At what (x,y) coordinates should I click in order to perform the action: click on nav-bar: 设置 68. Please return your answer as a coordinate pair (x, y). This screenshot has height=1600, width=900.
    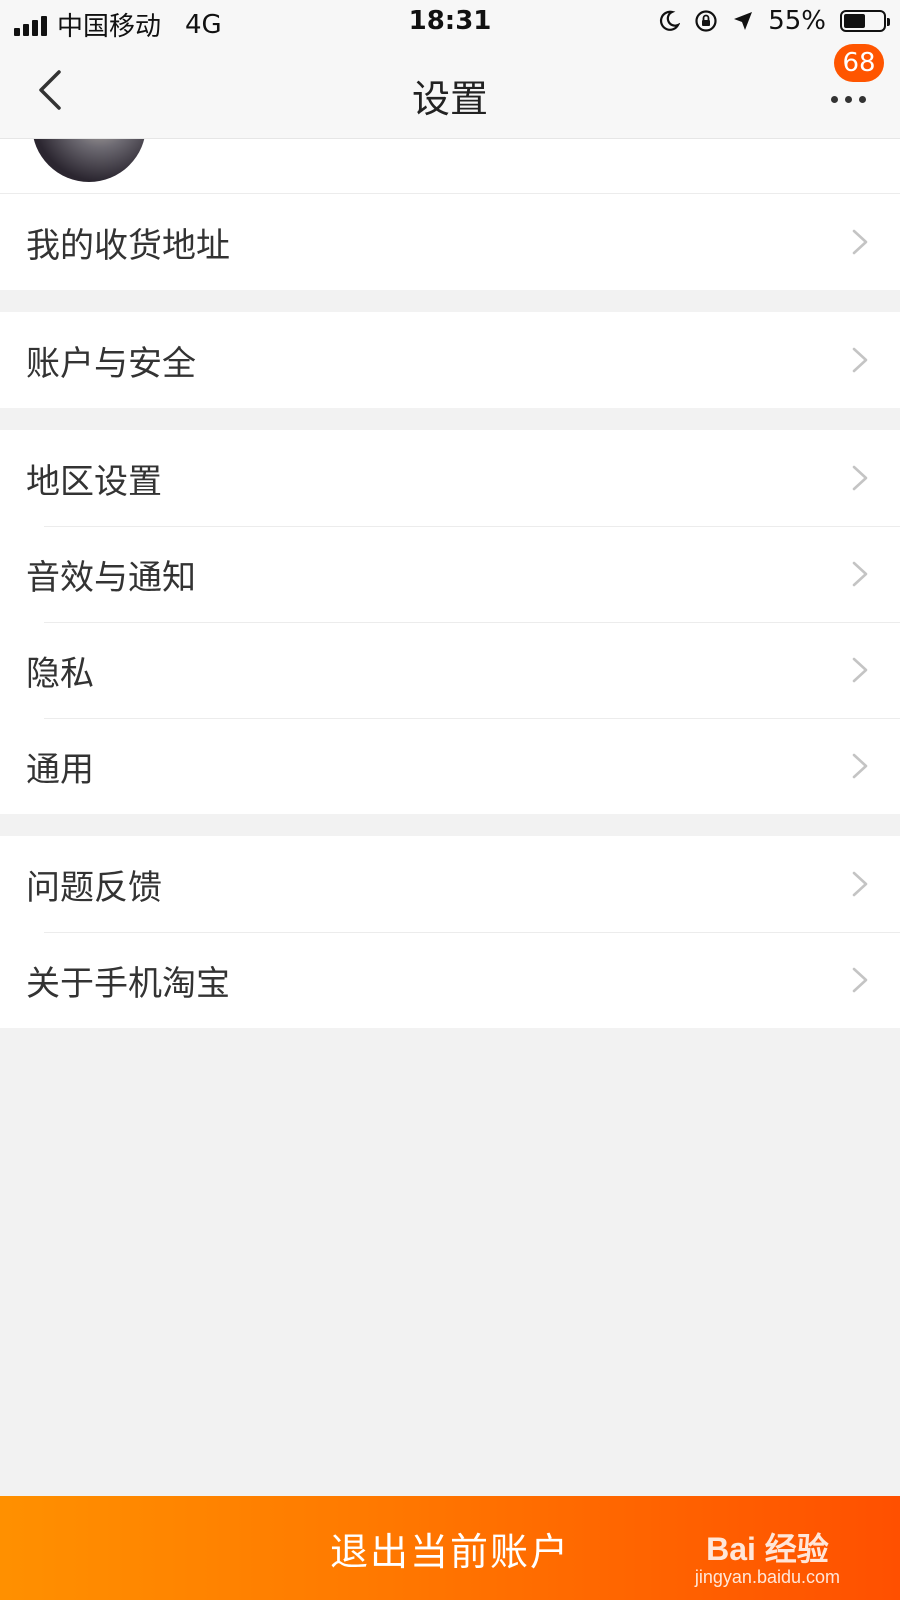
    Looking at the image, I should click on (450, 91).